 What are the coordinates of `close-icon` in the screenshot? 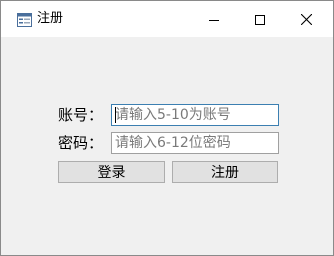 It's located at (306, 19).